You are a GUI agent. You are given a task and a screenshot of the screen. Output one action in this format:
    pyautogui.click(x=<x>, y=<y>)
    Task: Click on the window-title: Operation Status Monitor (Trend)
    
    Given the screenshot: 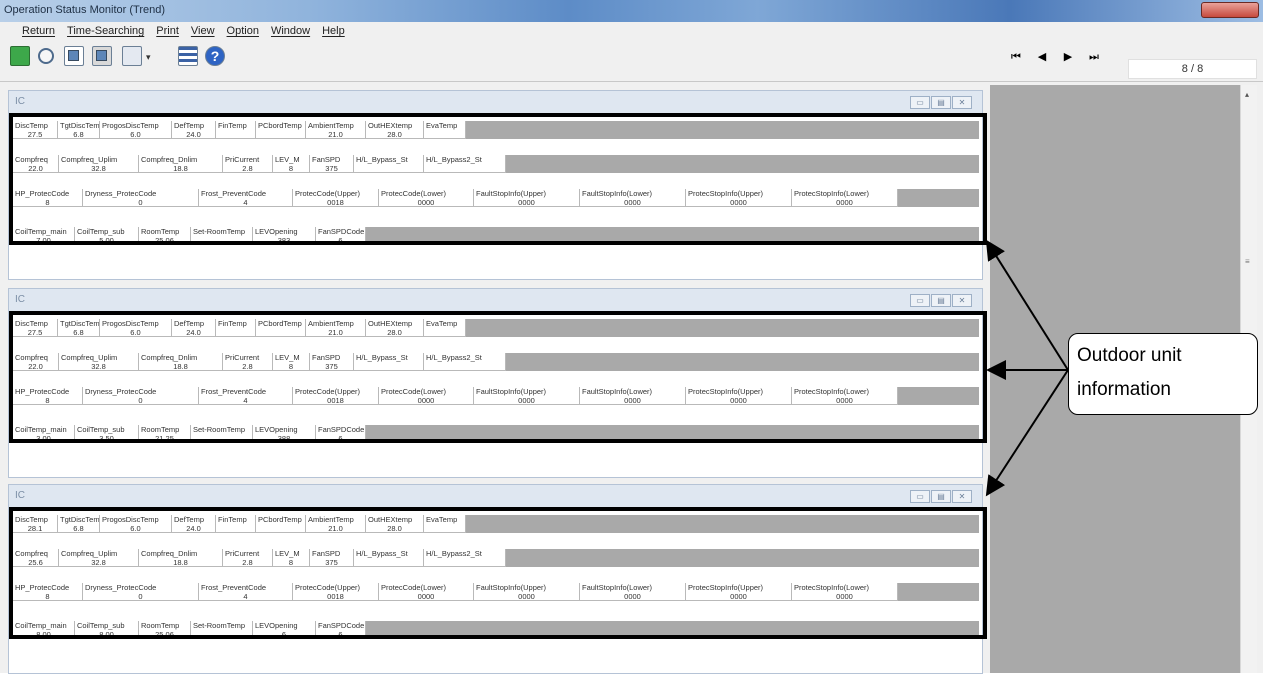 What is the action you would take?
    pyautogui.click(x=84, y=10)
    